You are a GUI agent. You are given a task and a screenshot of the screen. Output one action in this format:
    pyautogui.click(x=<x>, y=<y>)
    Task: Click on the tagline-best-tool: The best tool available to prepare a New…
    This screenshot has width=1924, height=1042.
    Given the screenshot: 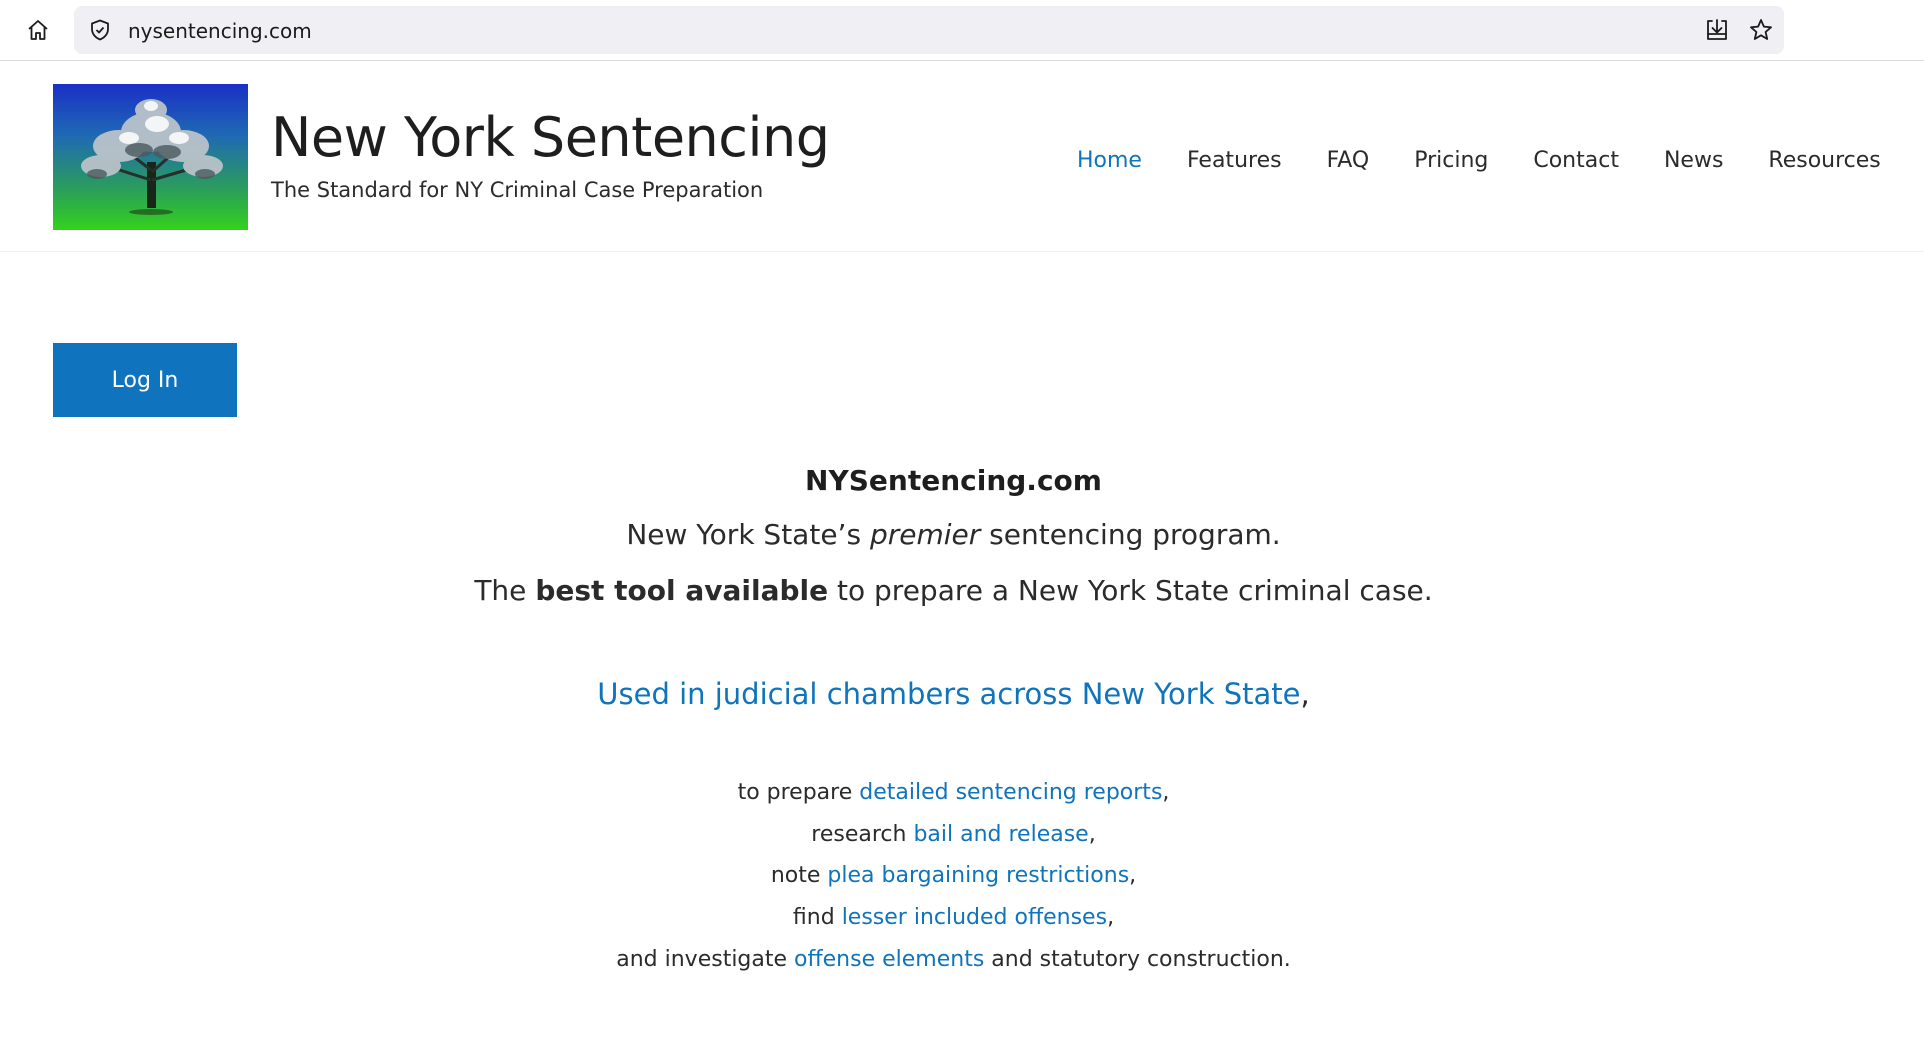 What is the action you would take?
    pyautogui.click(x=953, y=590)
    